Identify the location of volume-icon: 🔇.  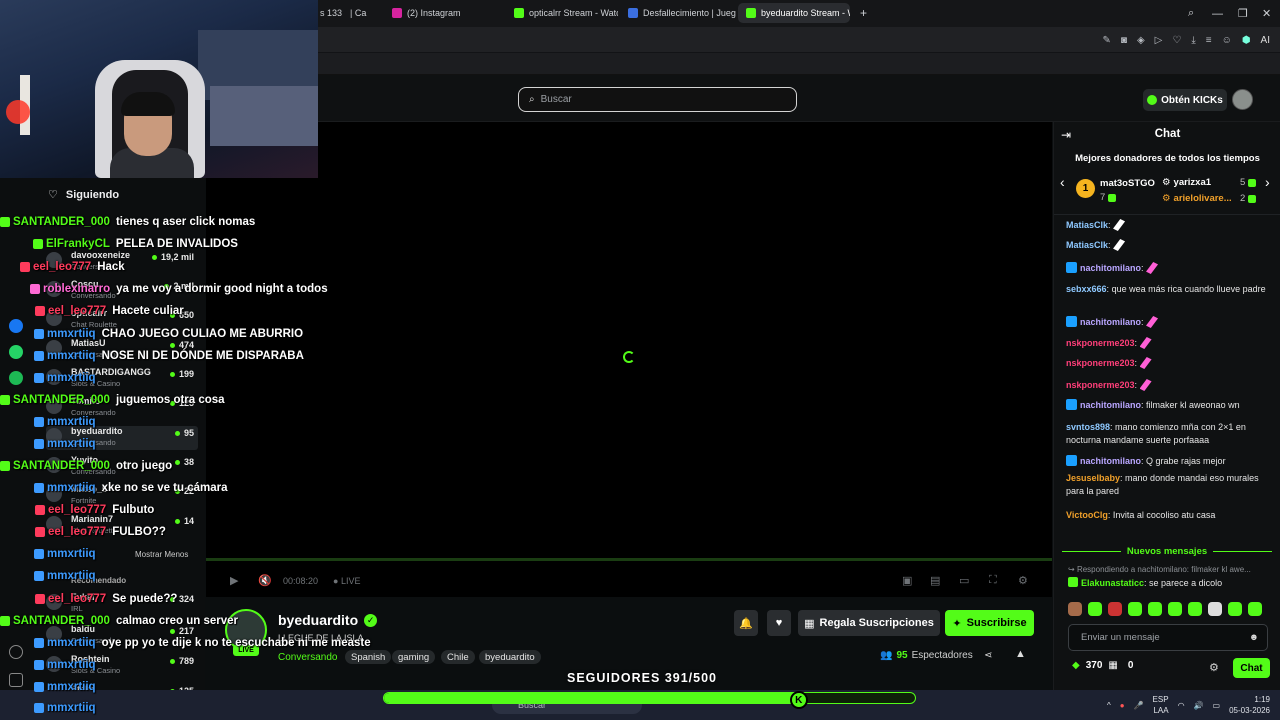
(265, 580).